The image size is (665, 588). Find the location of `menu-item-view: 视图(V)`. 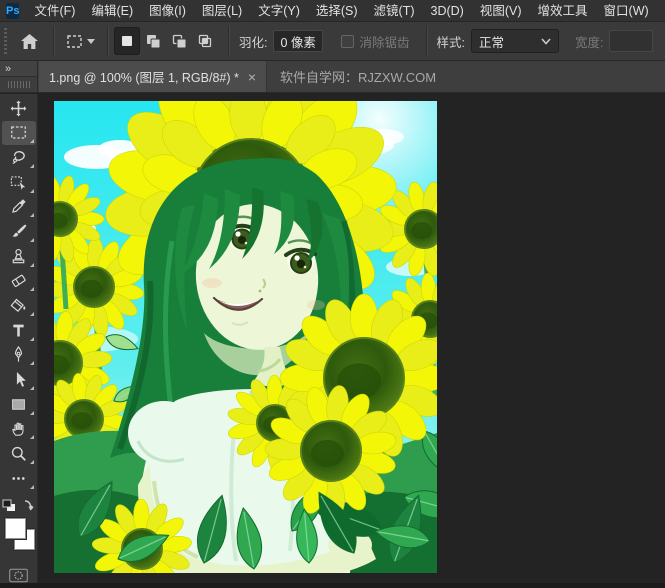

menu-item-view: 视图(V) is located at coordinates (501, 11).